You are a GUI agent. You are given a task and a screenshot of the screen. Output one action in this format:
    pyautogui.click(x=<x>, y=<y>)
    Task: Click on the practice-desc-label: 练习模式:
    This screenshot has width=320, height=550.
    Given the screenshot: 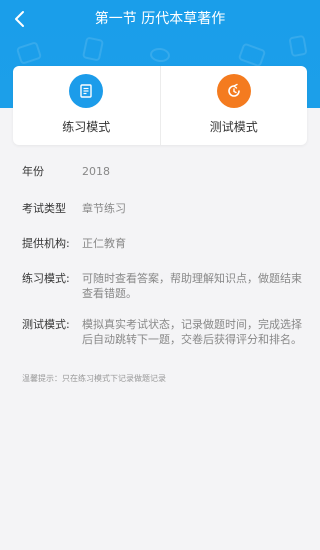 What is the action you would take?
    pyautogui.click(x=46, y=278)
    